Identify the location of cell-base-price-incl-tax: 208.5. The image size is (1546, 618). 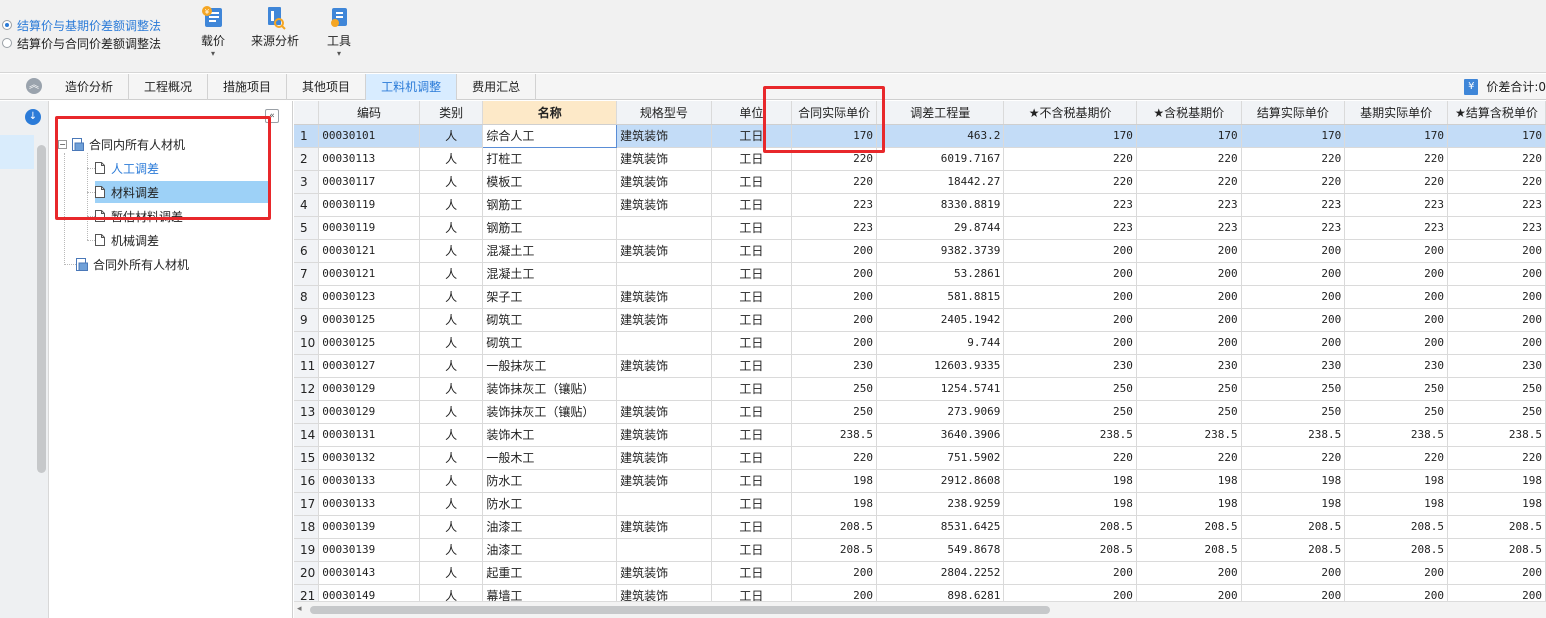
(1189, 550).